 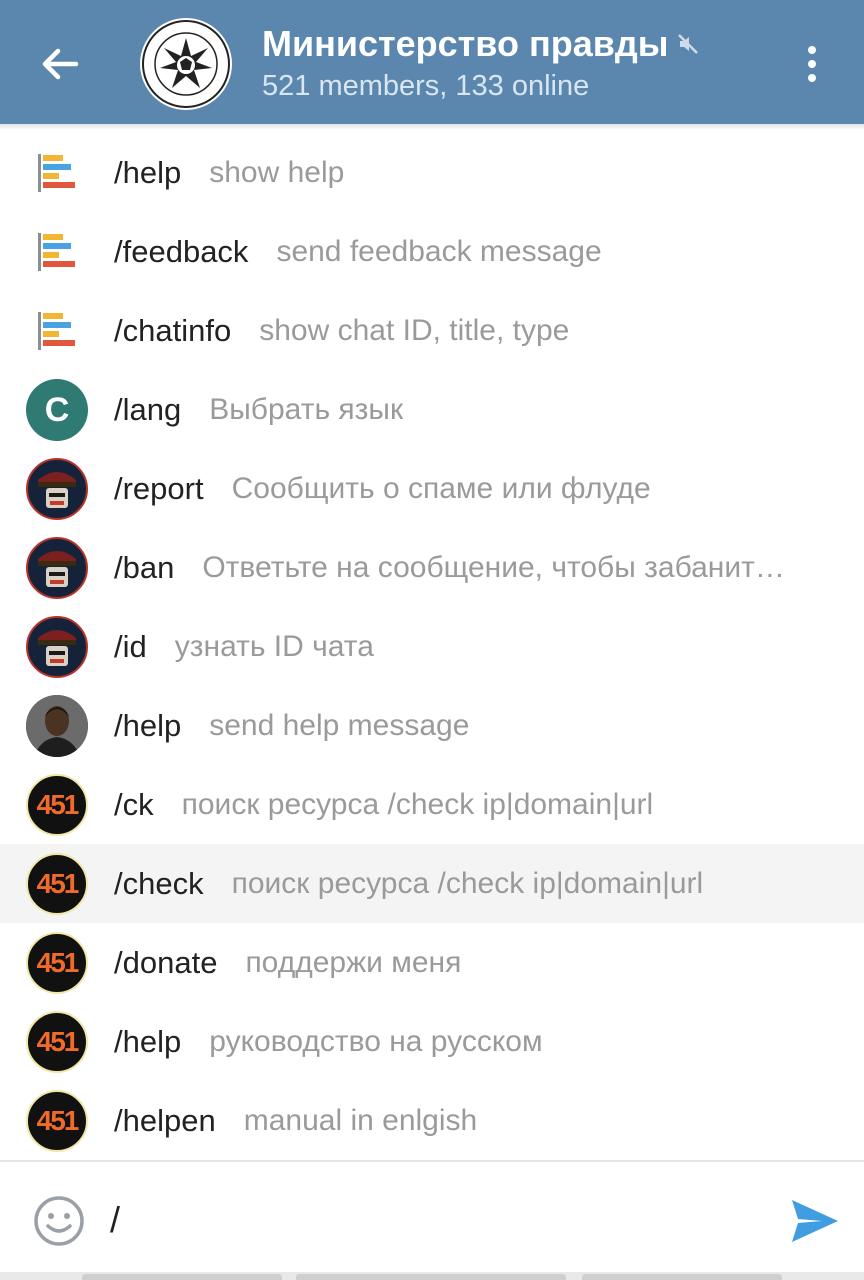 What do you see at coordinates (430, 1220) in the screenshot?
I see `message-input` at bounding box center [430, 1220].